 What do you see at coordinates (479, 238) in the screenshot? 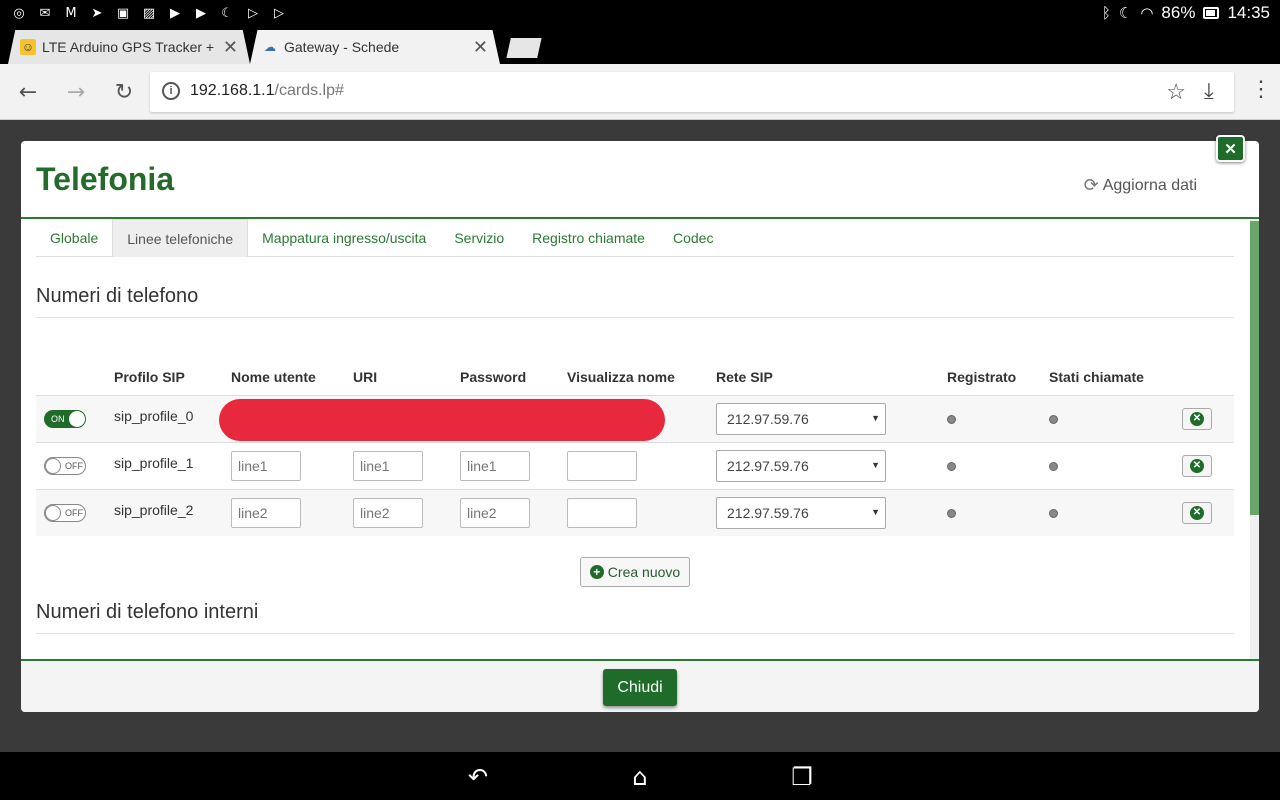
I see `tab-servizio: Servizio` at bounding box center [479, 238].